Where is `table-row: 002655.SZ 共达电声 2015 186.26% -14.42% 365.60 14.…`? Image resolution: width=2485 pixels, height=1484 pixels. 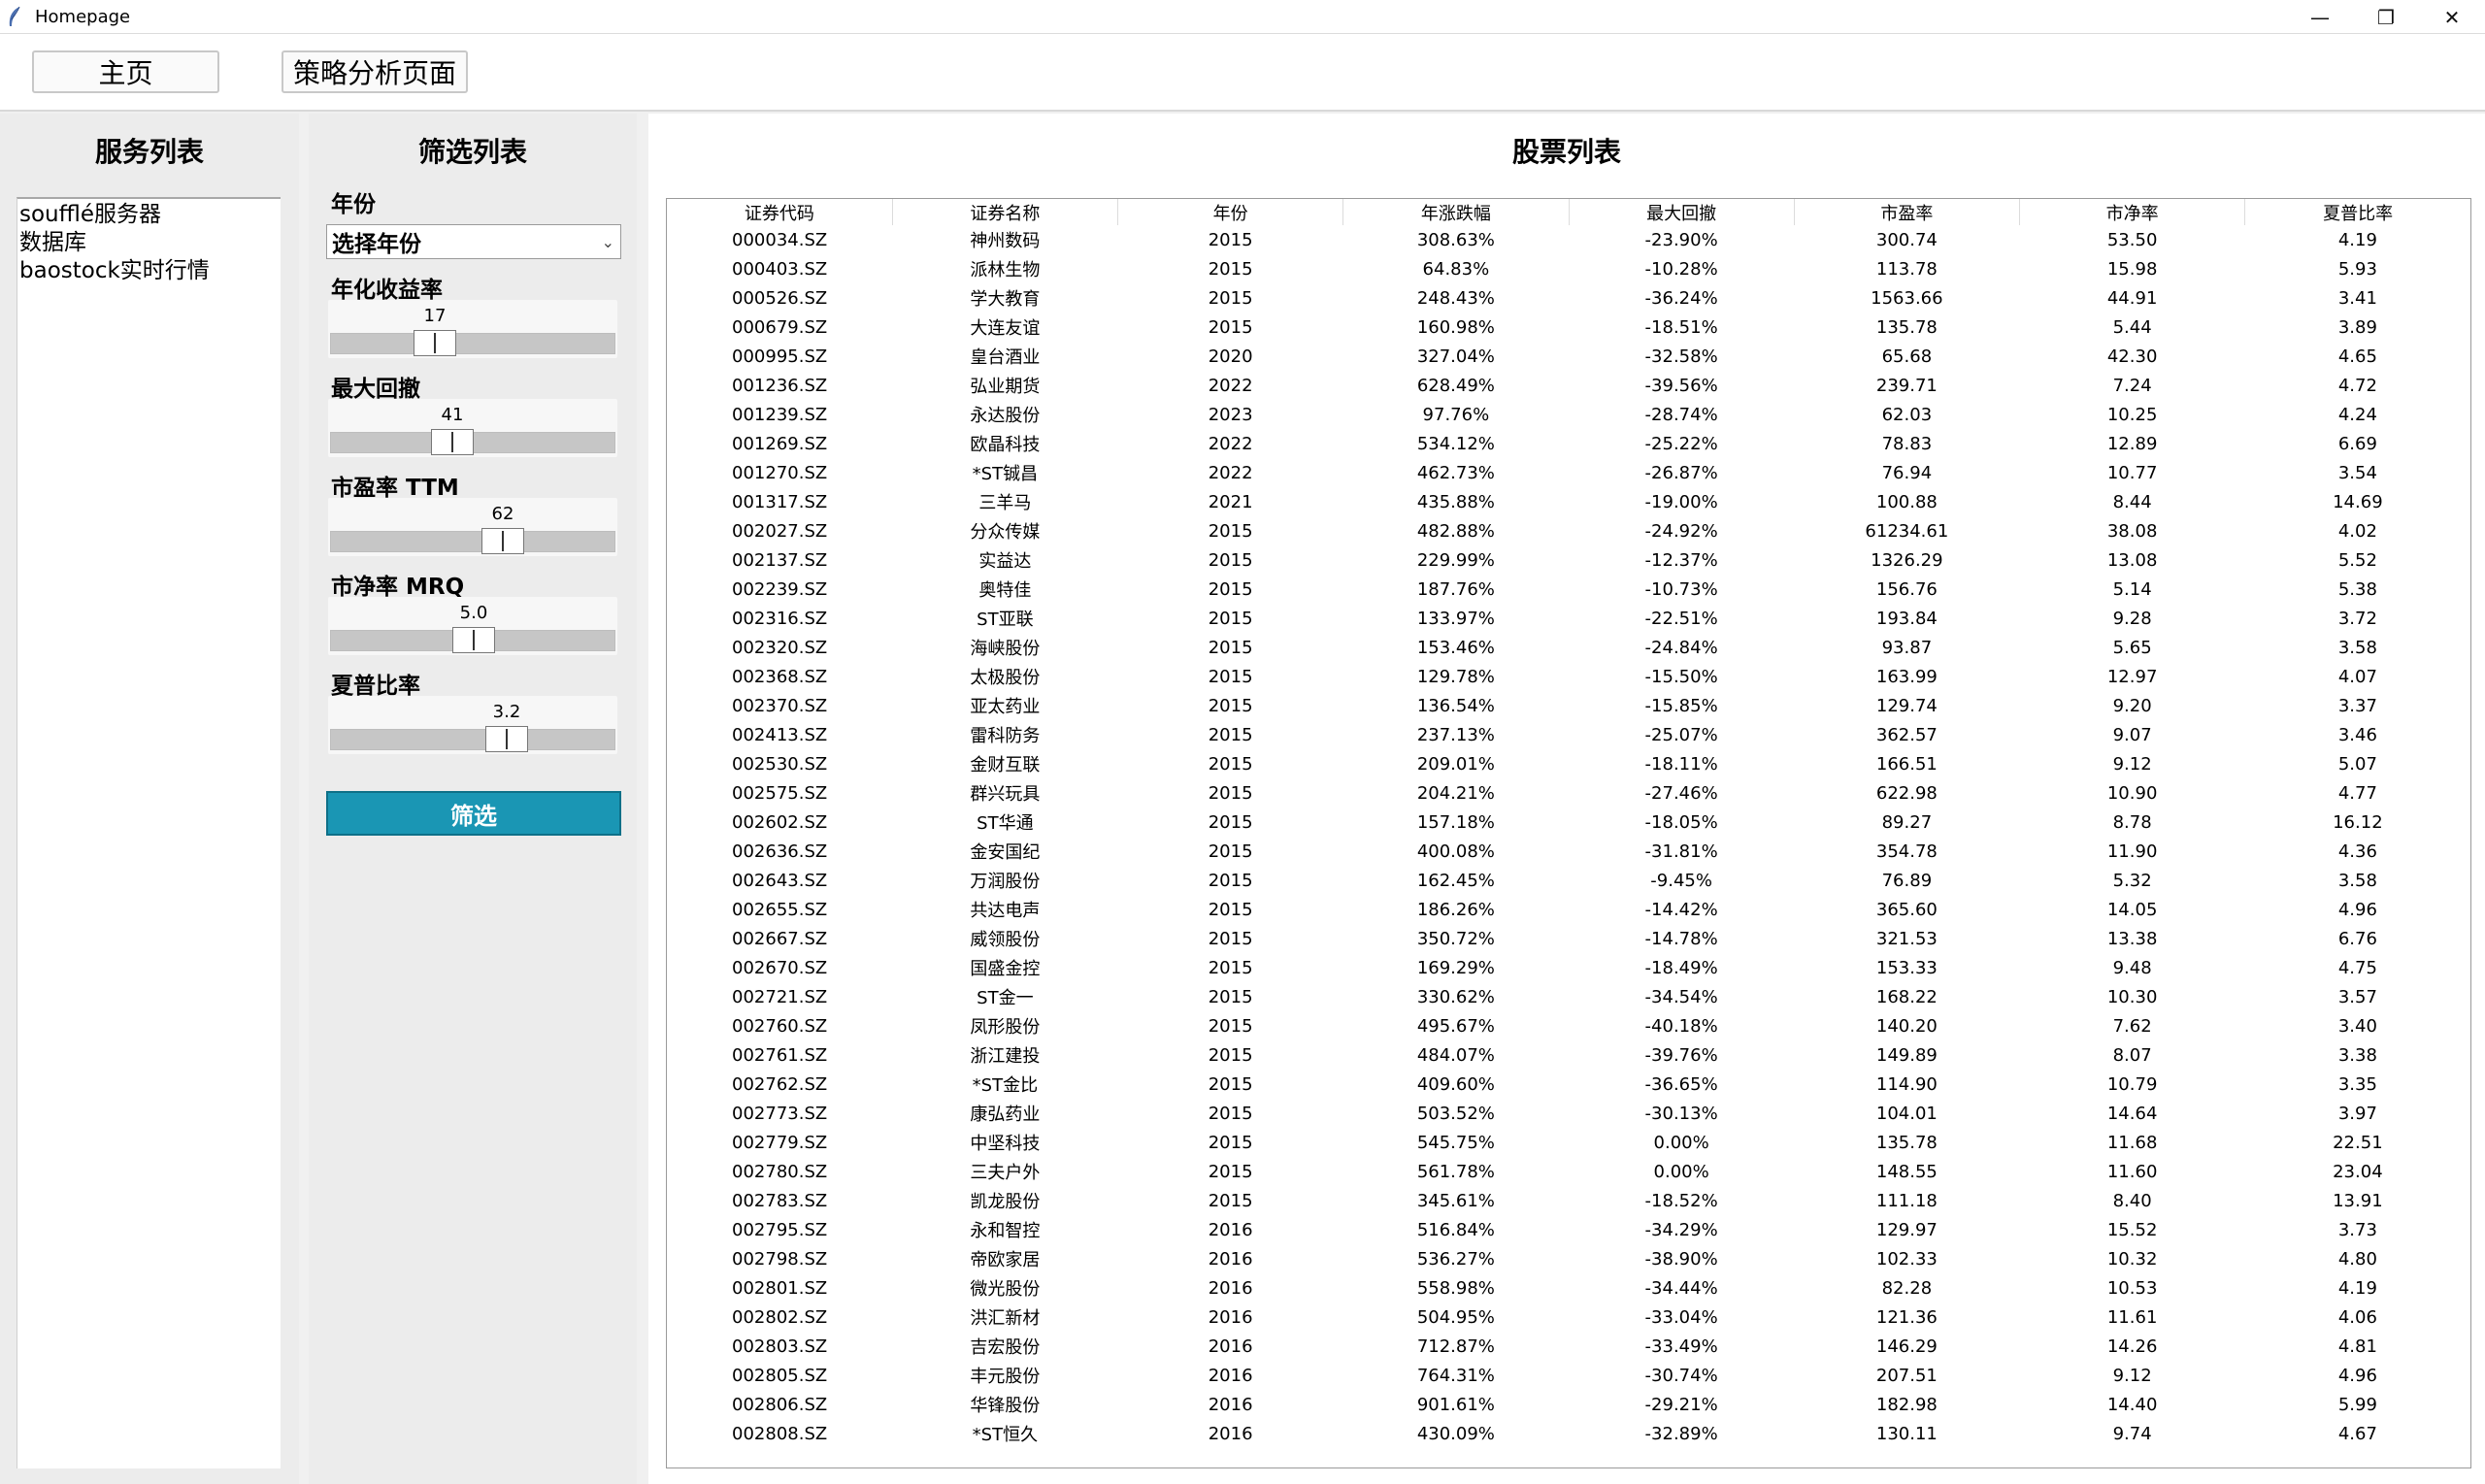 table-row: 002655.SZ 共达电声 2015 186.26% -14.42% 365.60 14.… is located at coordinates (1568, 909).